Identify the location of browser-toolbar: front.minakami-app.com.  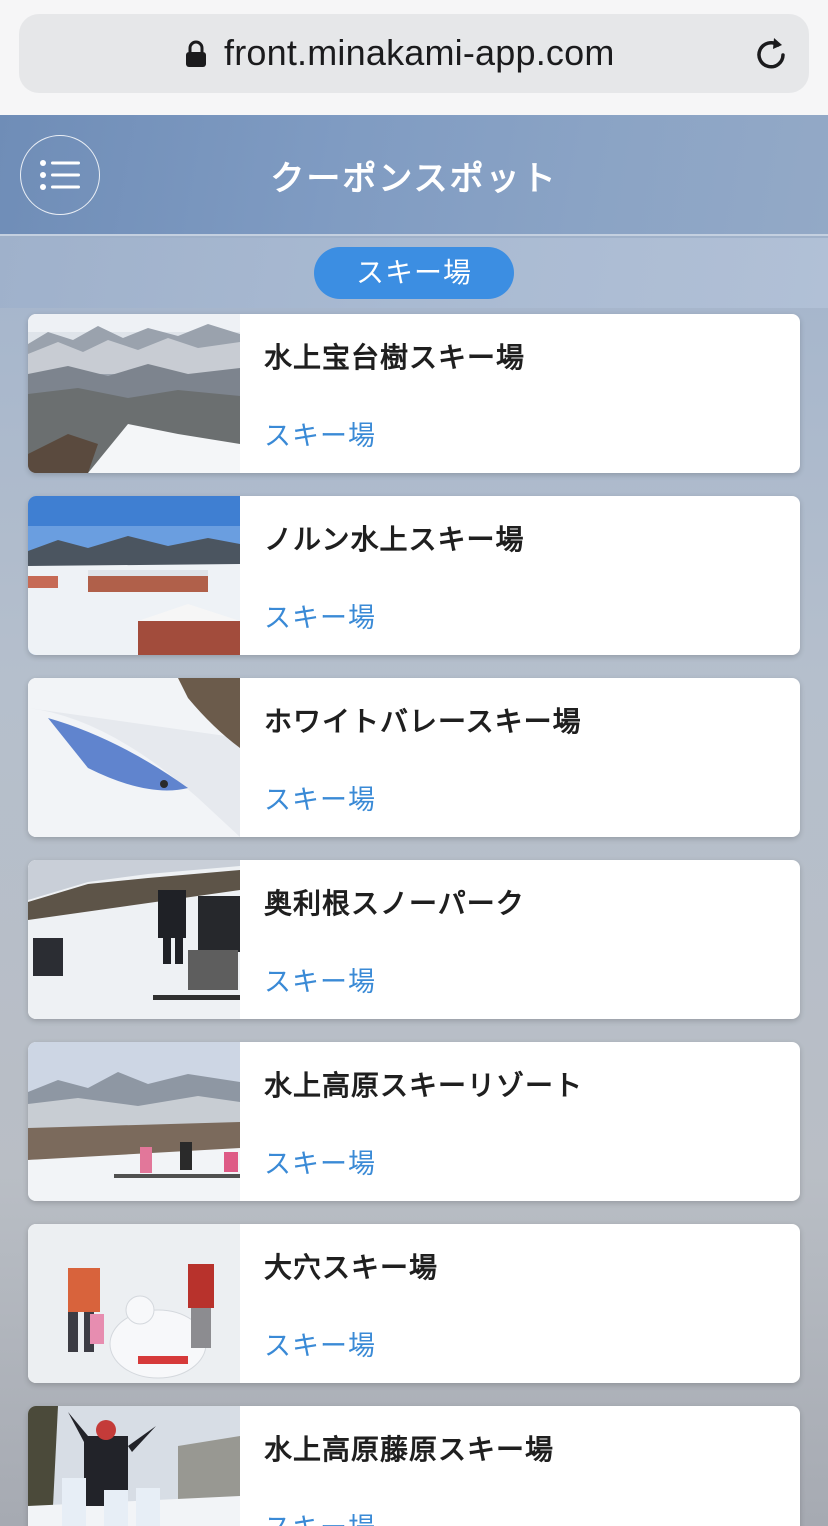
(414, 57).